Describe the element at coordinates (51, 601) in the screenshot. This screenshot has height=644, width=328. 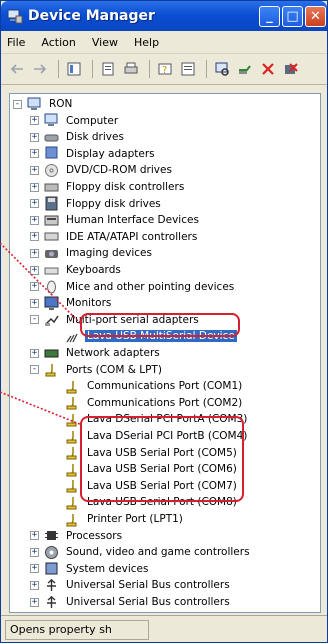
I see `usb-icon` at that location.